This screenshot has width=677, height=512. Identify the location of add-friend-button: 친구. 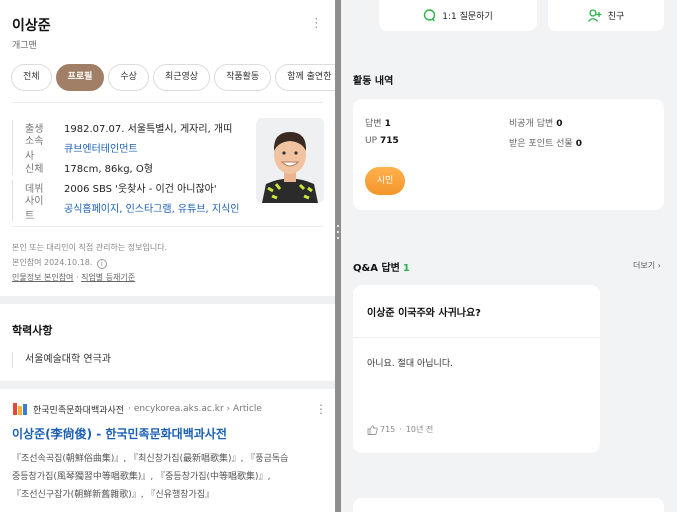
(606, 15).